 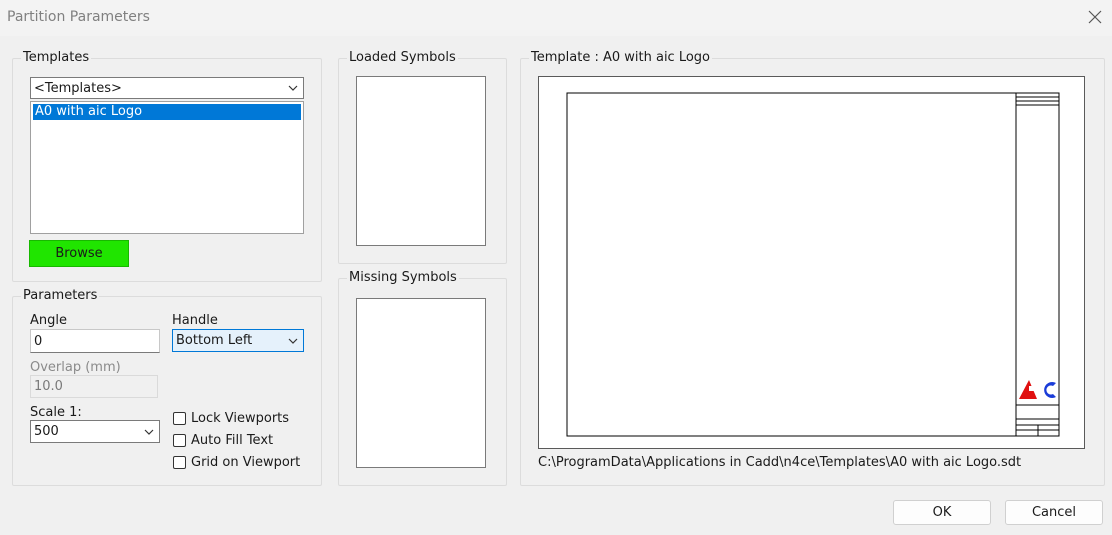 I want to click on ok-button: OK, so click(x=942, y=512).